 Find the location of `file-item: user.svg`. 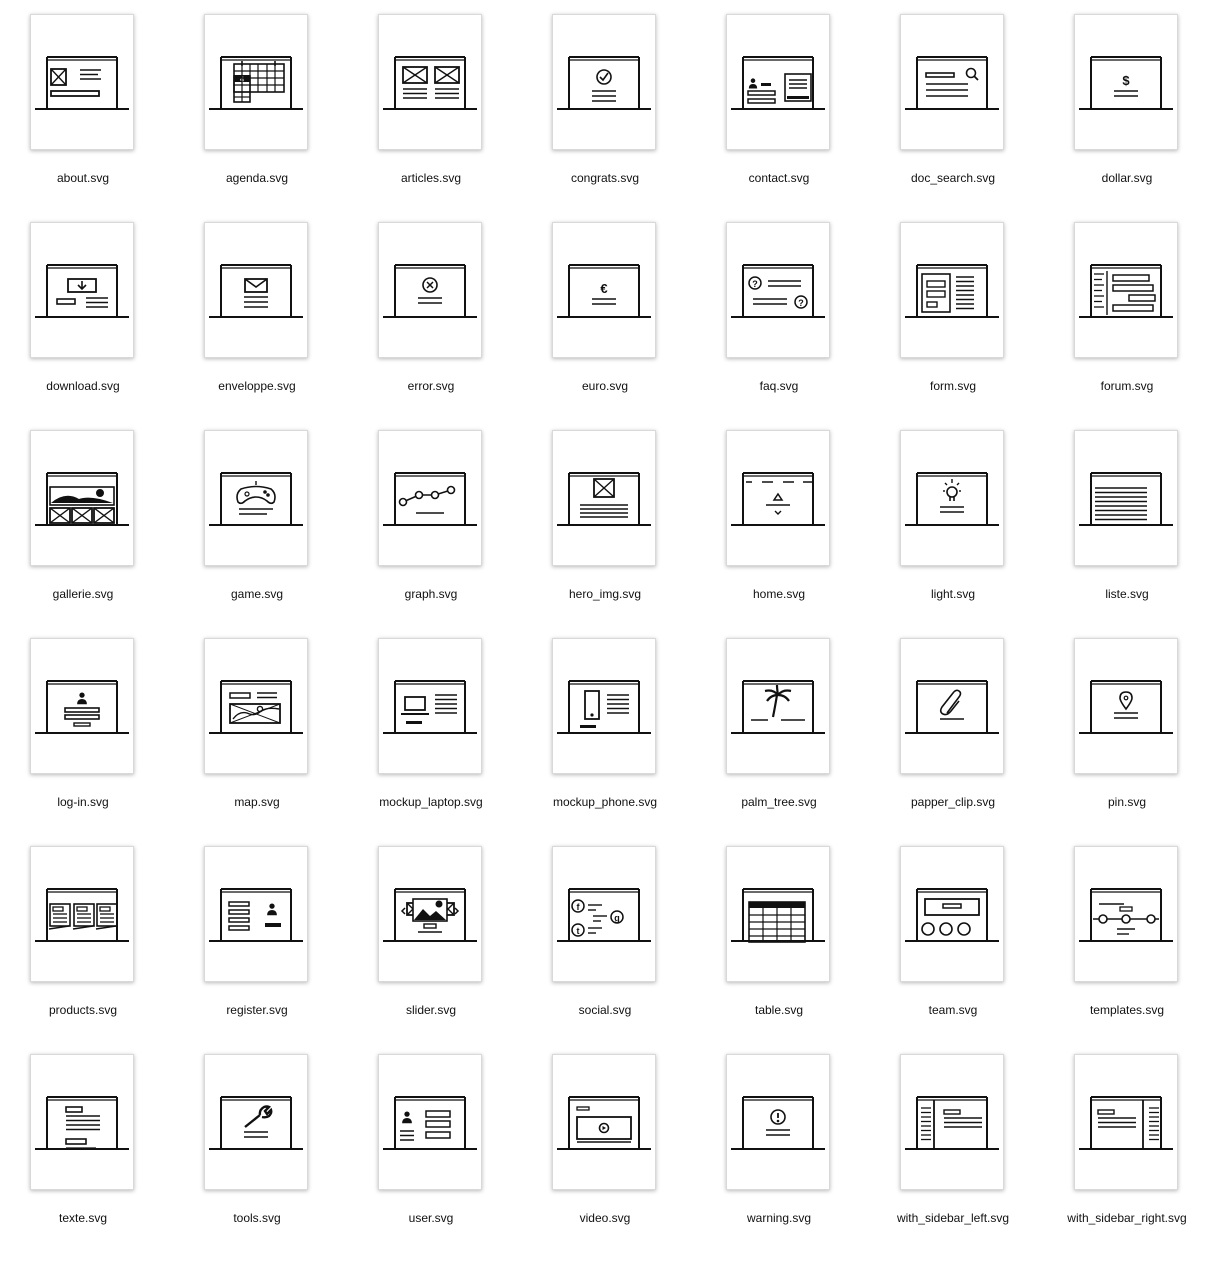

file-item: user.svg is located at coordinates (431, 1154).